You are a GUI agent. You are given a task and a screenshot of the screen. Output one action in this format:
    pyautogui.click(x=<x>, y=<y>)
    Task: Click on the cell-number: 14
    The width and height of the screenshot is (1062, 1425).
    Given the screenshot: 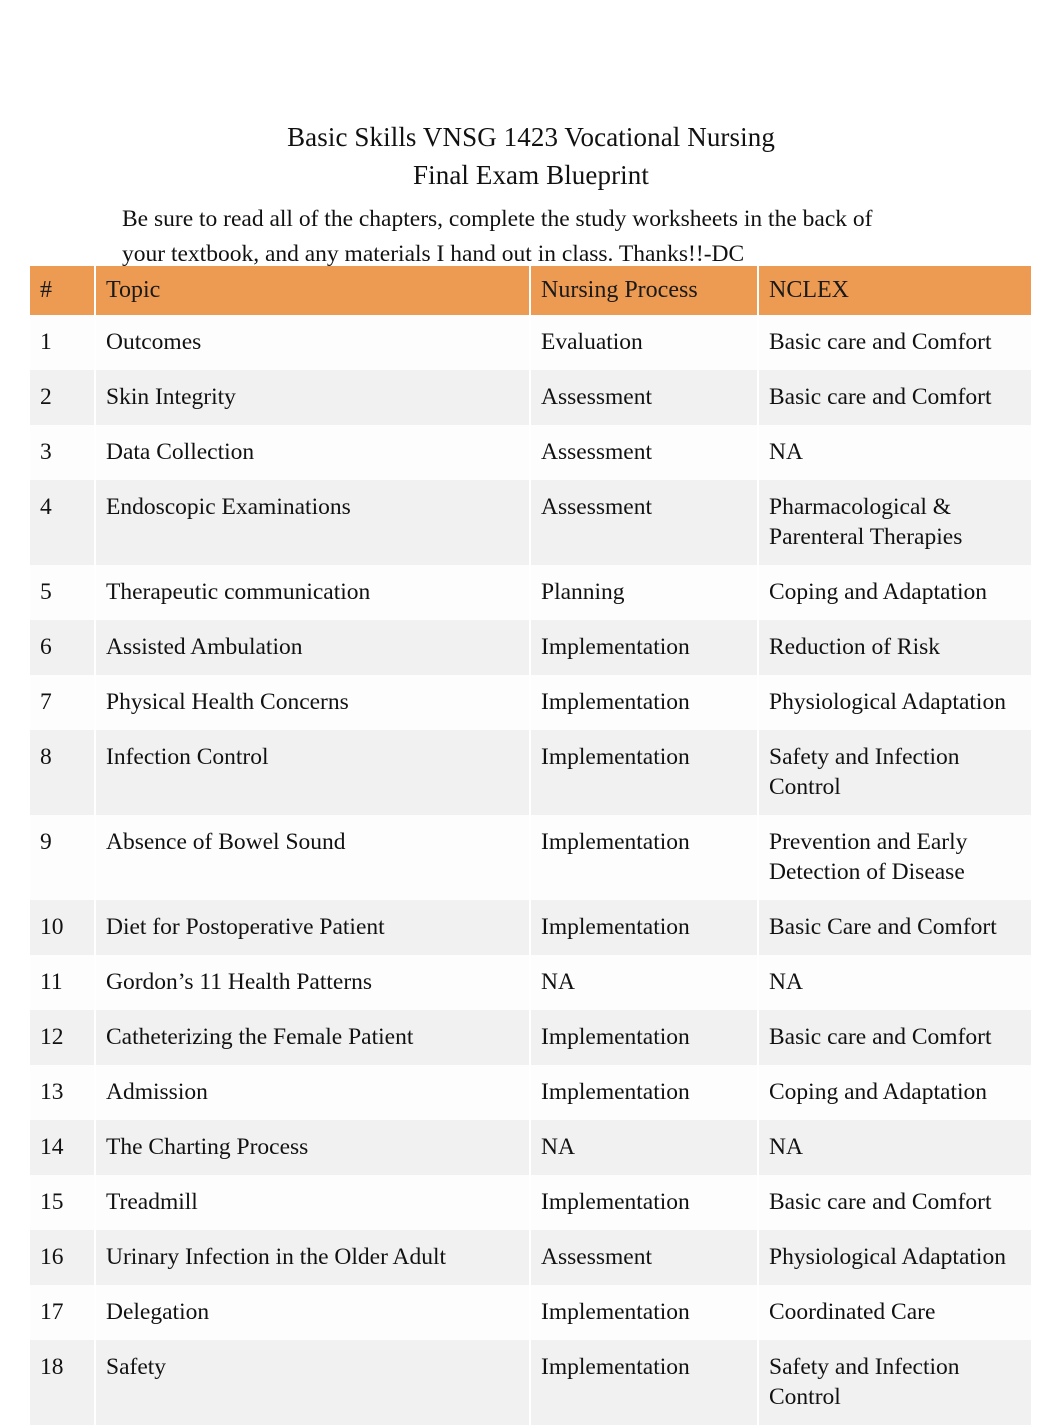 What is the action you would take?
    pyautogui.click(x=63, y=1147)
    